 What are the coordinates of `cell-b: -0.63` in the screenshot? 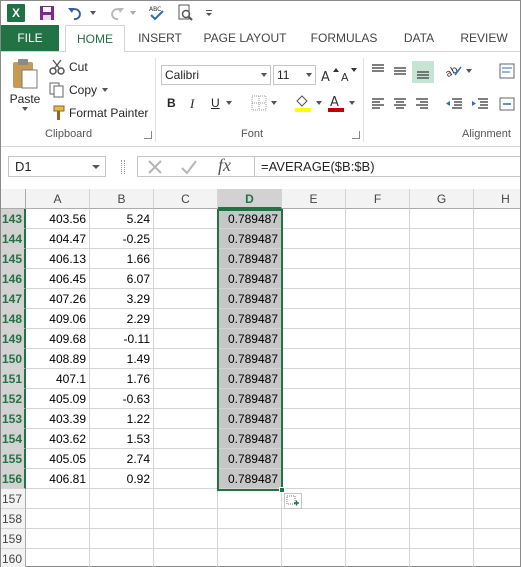 It's located at (122, 399).